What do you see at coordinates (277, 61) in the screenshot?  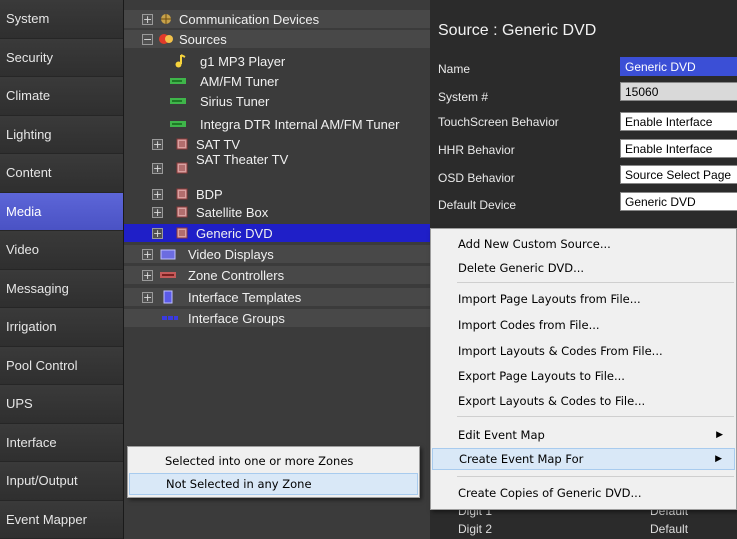 I see `tree-item-g1-mp3-player: g1 MP3 Player` at bounding box center [277, 61].